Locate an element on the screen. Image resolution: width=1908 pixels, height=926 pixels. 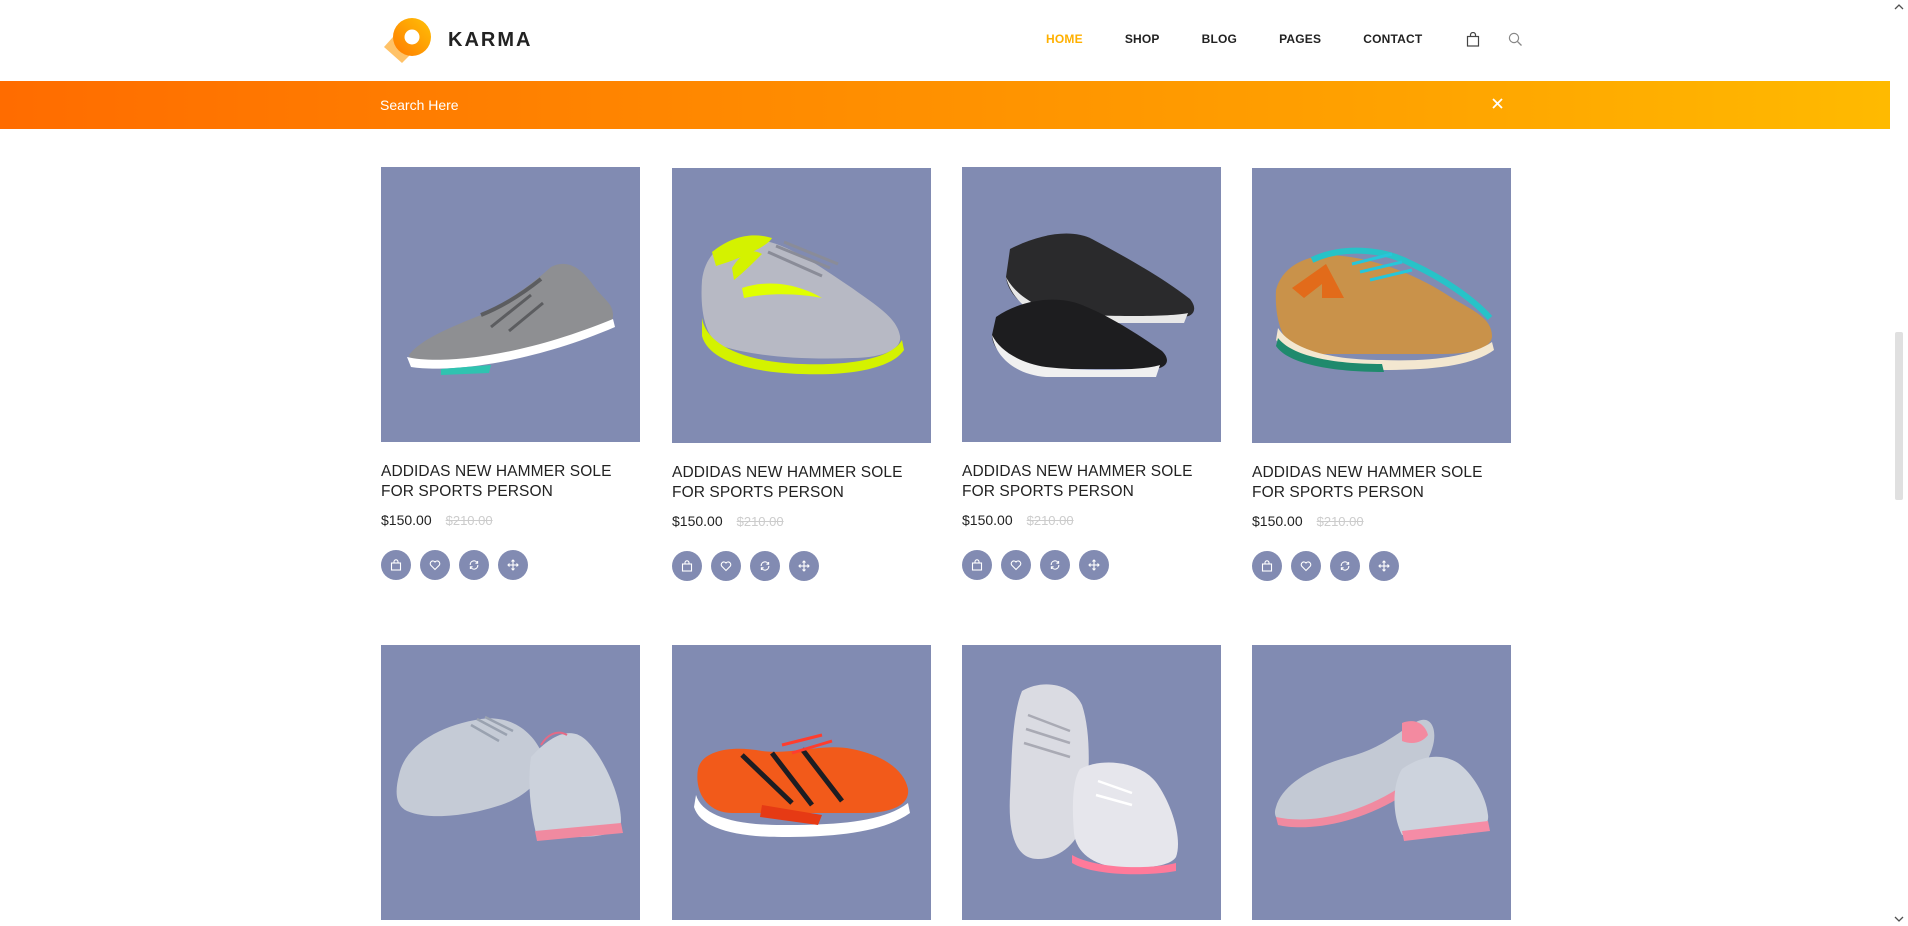
product-image-grey-pink-sneaker-pair is located at coordinates (1381, 782).